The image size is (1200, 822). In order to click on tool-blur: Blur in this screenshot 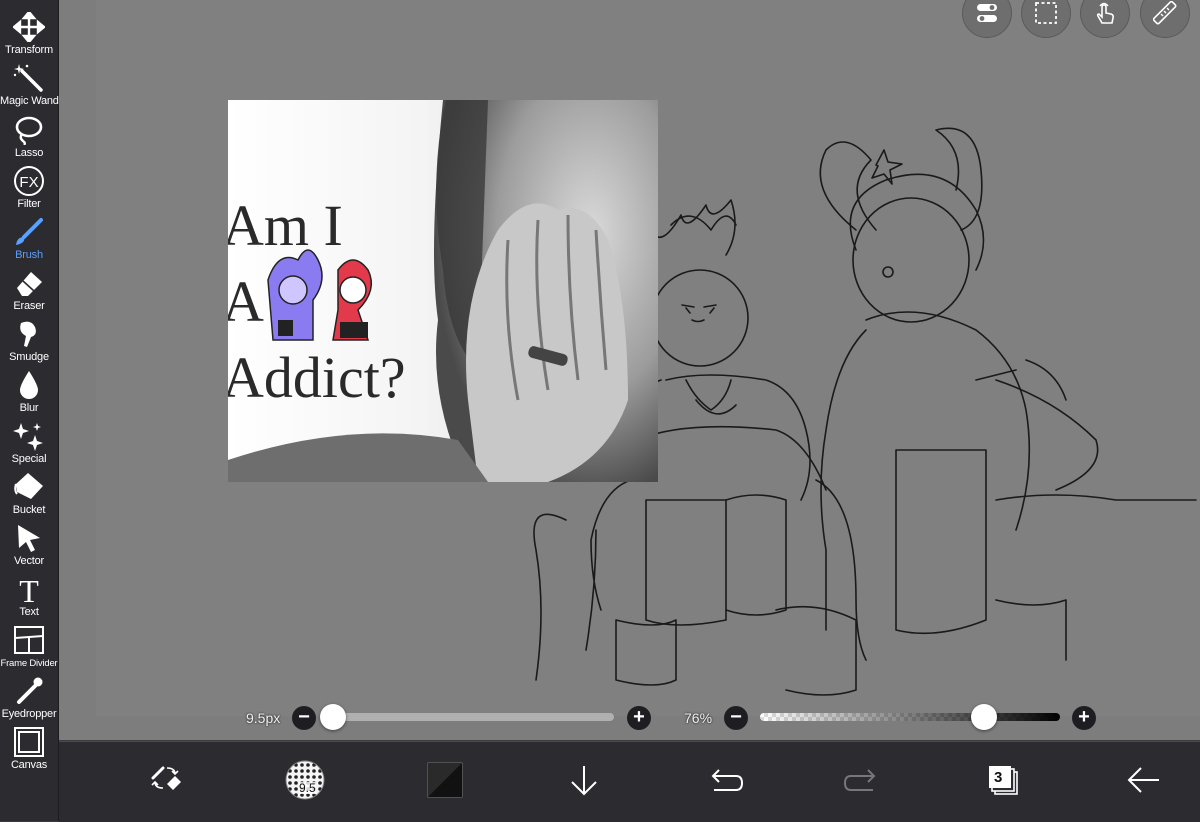, I will do `click(29, 393)`.